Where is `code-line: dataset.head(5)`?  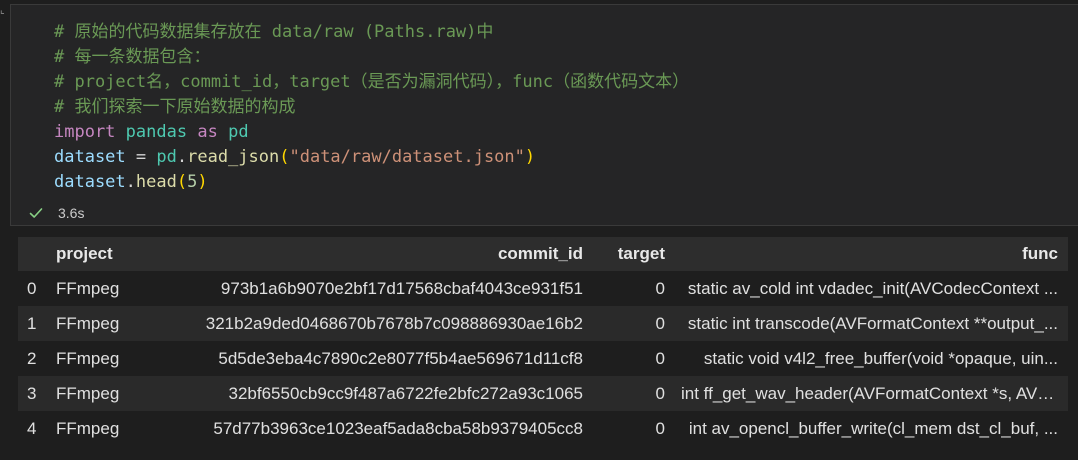 code-line: dataset.head(5) is located at coordinates (371, 182).